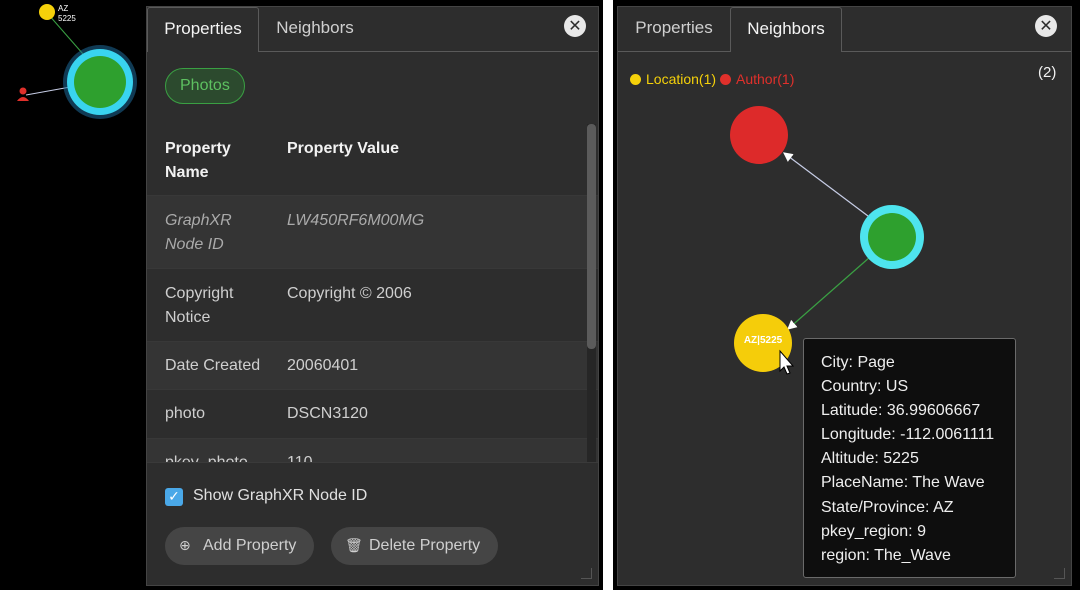  Describe the element at coordinates (356, 220) in the screenshot. I see `property-value: LW450RF6M00MG` at that location.